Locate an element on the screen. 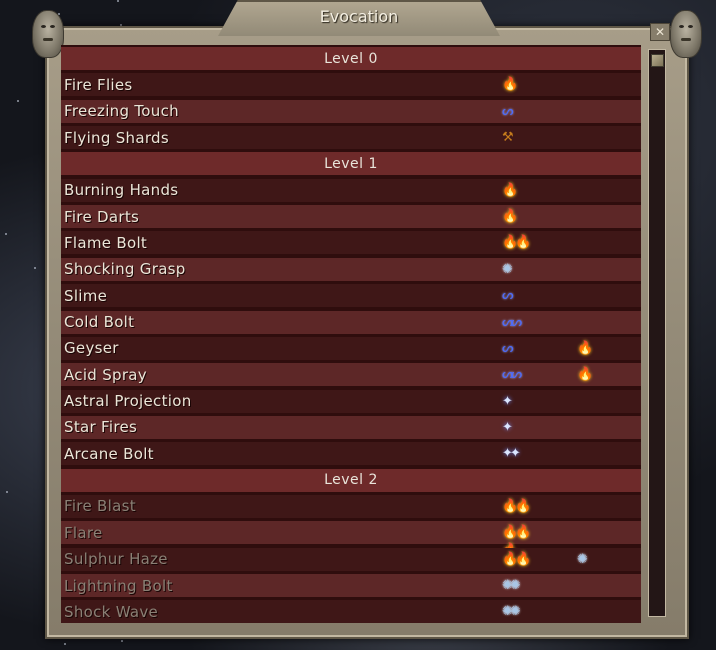  spell-name: Geyser is located at coordinates (91, 348).